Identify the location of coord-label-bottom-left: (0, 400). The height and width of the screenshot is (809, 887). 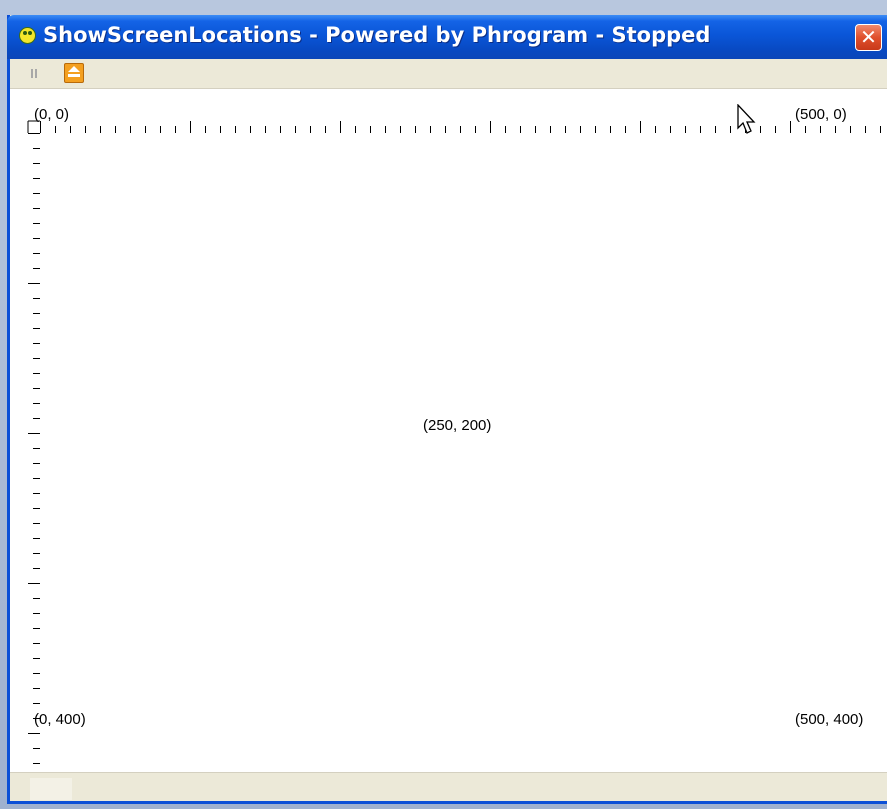
(60, 719).